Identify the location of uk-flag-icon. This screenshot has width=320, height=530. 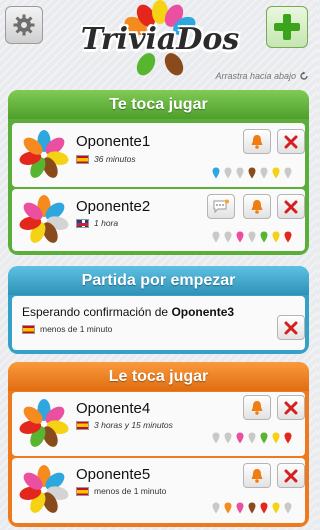
(82, 223).